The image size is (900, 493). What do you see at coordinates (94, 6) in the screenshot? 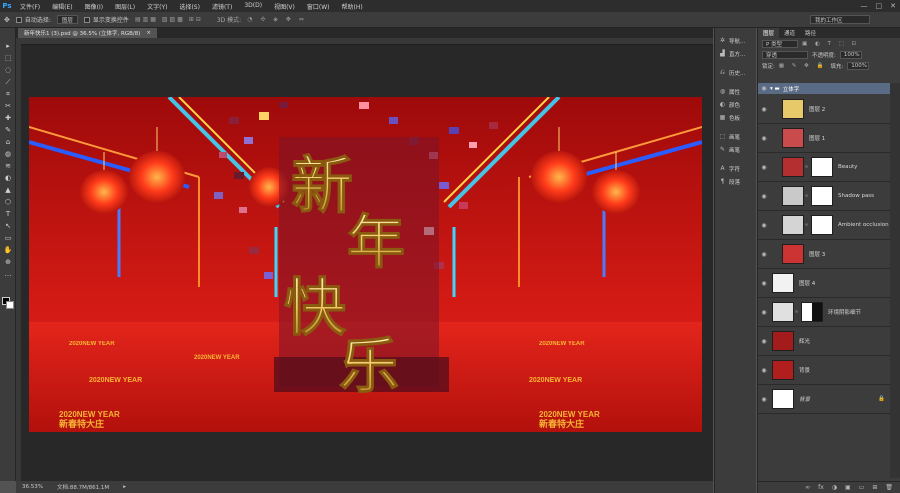
I see `menu-item: 图像(I)` at bounding box center [94, 6].